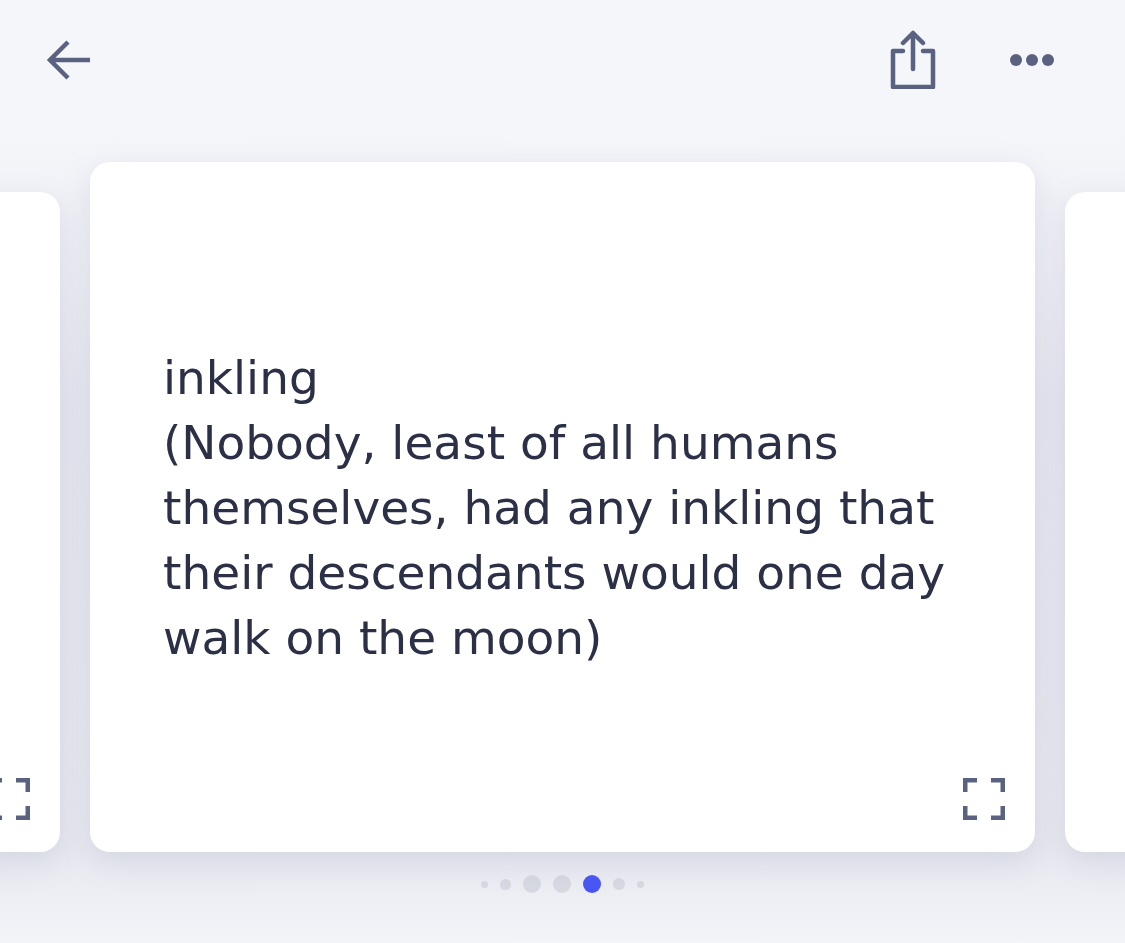 The image size is (1125, 943). I want to click on more-icon, so click(1032, 60).